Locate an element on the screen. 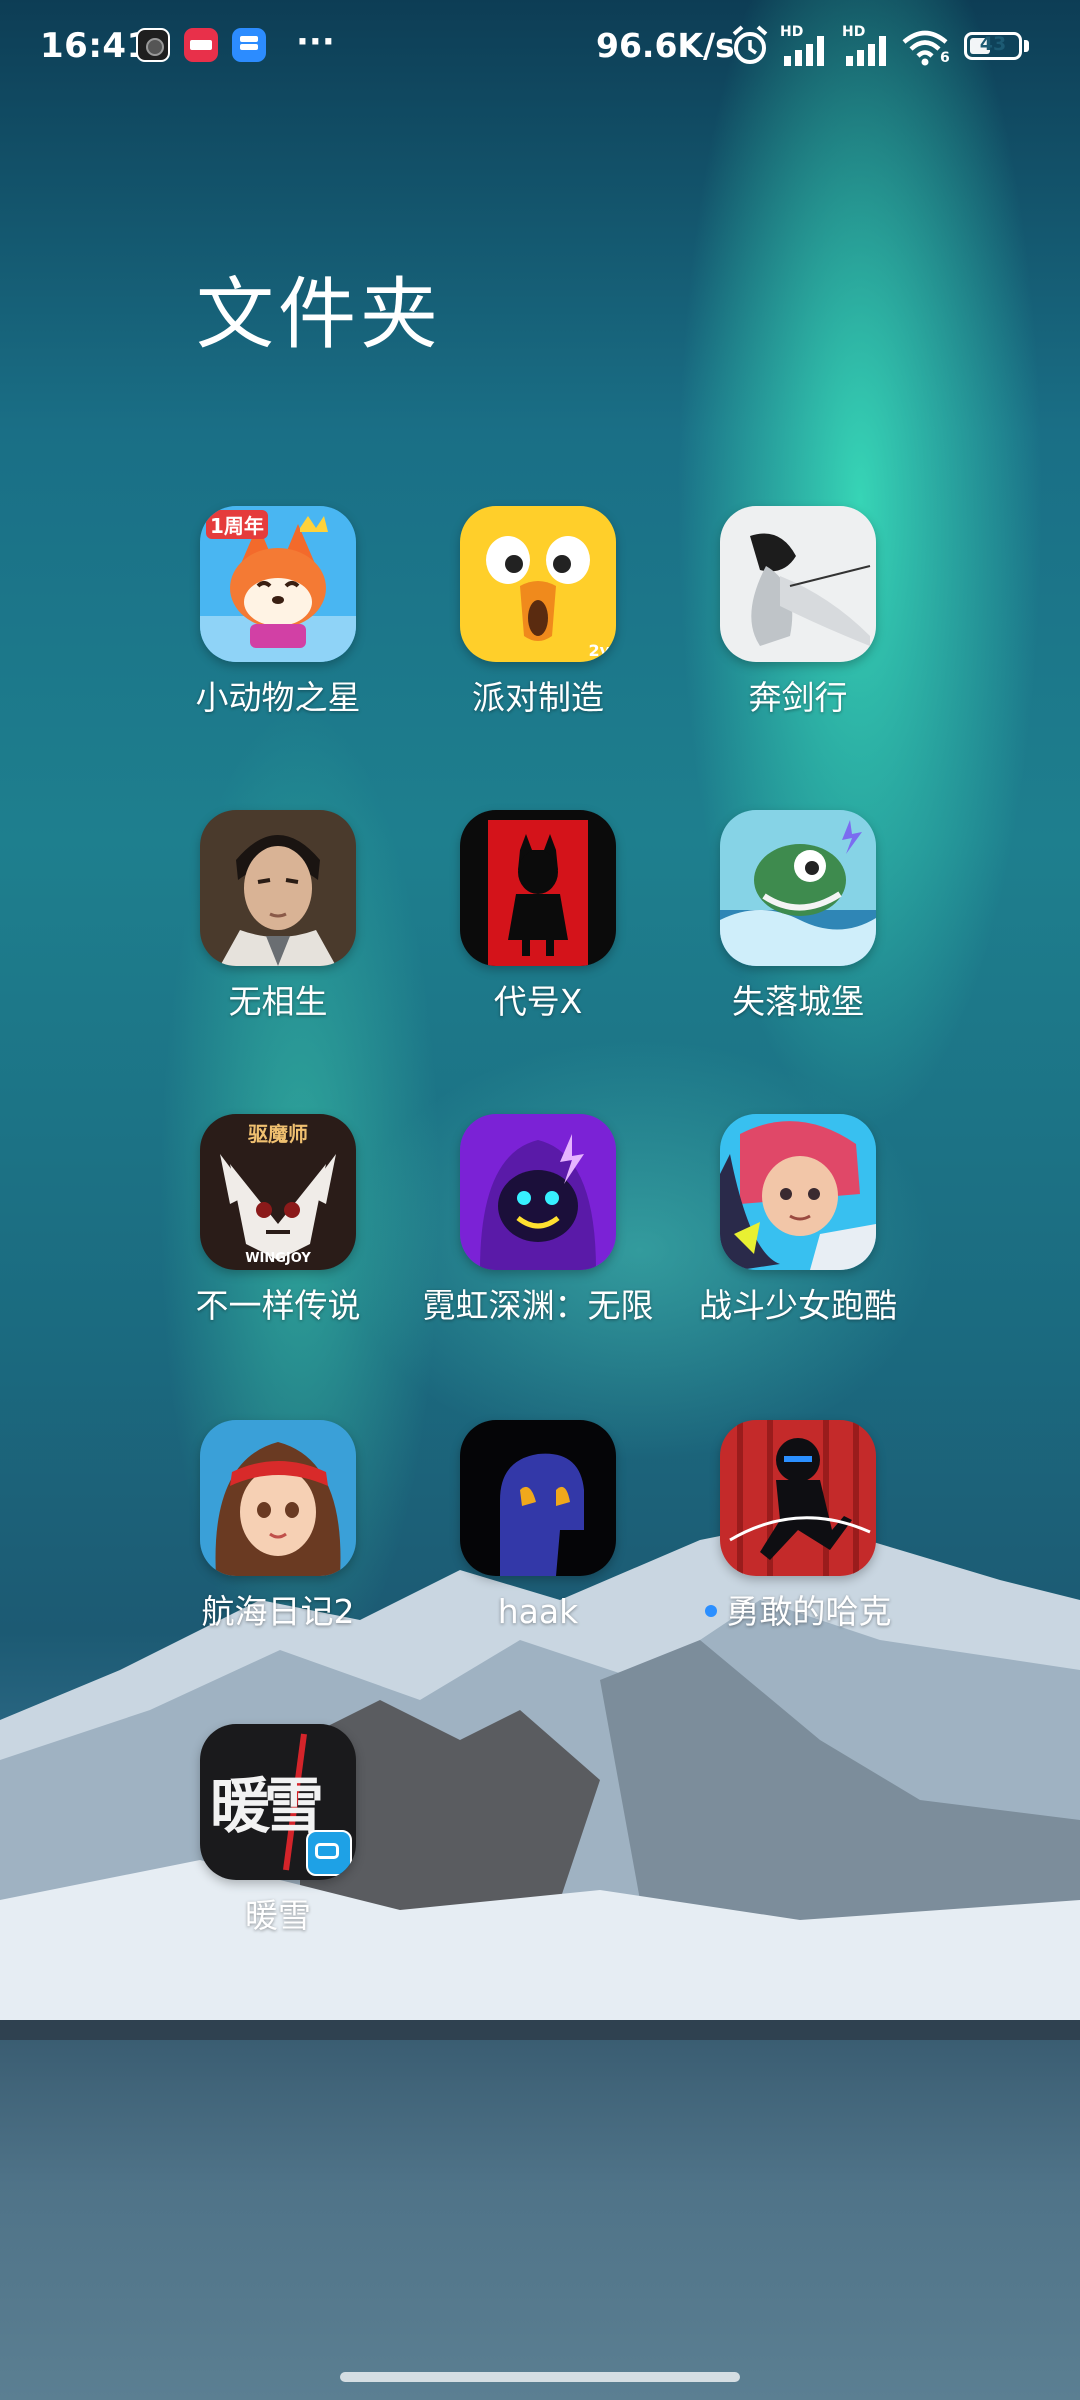 The height and width of the screenshot is (2400, 1080). app-nihongshenyuan: 霓虹深渊：无限 is located at coordinates (538, 1221).